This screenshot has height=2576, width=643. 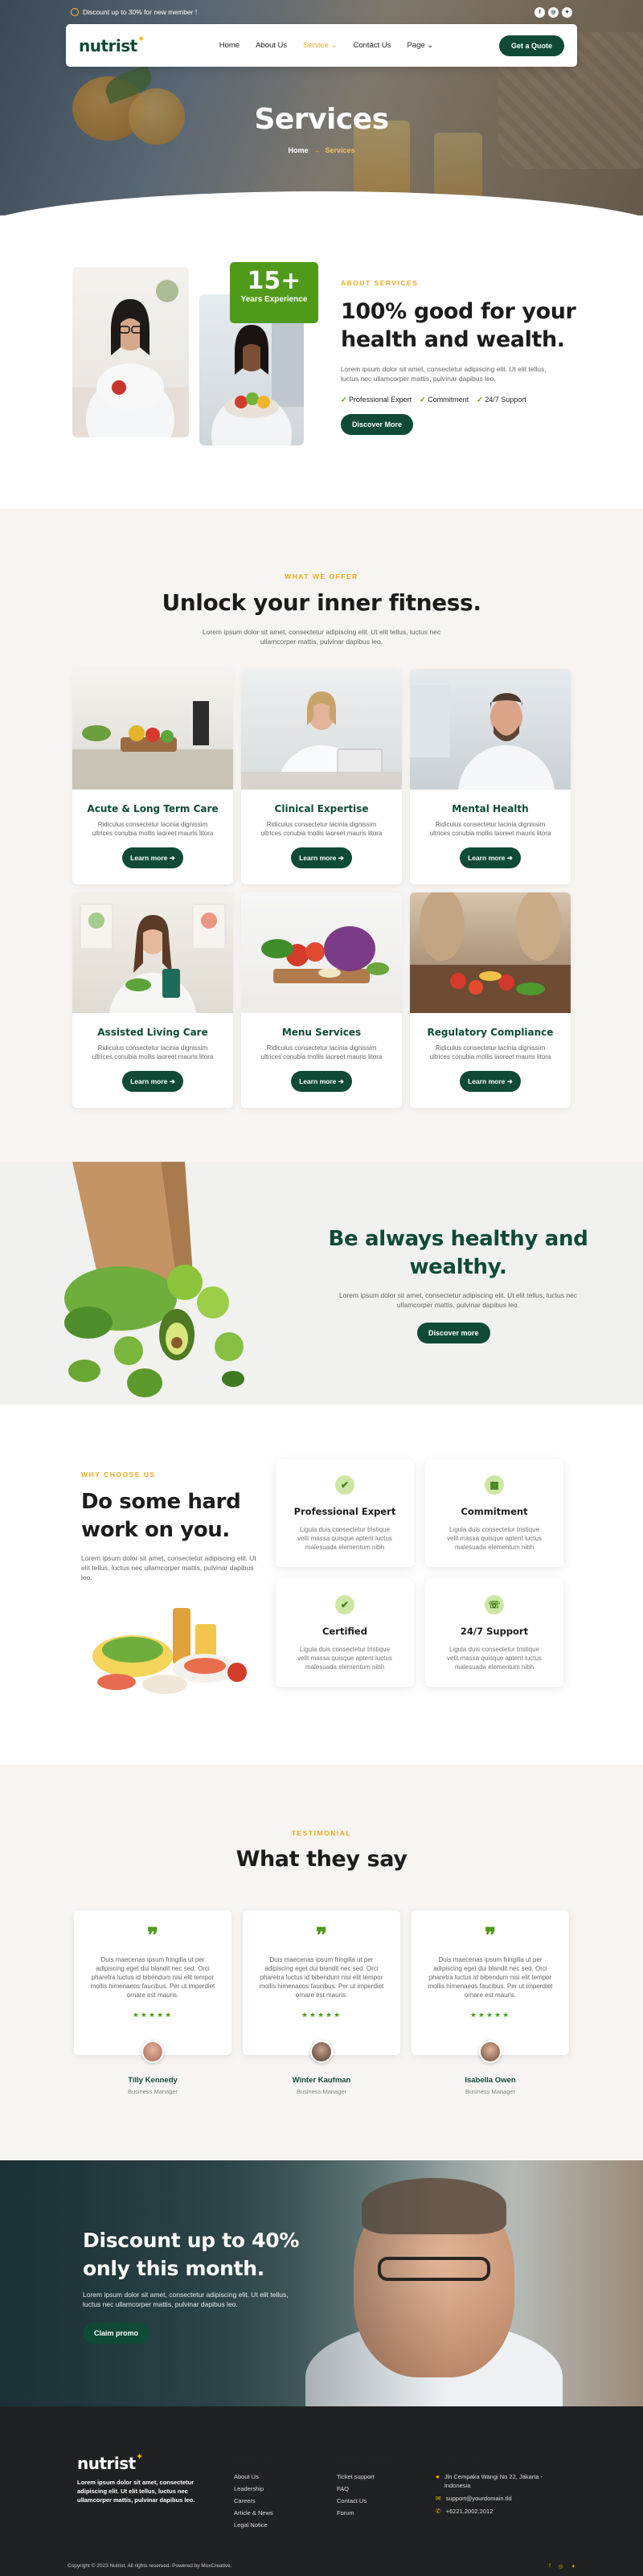 I want to click on experience-label: Years Experience, so click(x=274, y=299).